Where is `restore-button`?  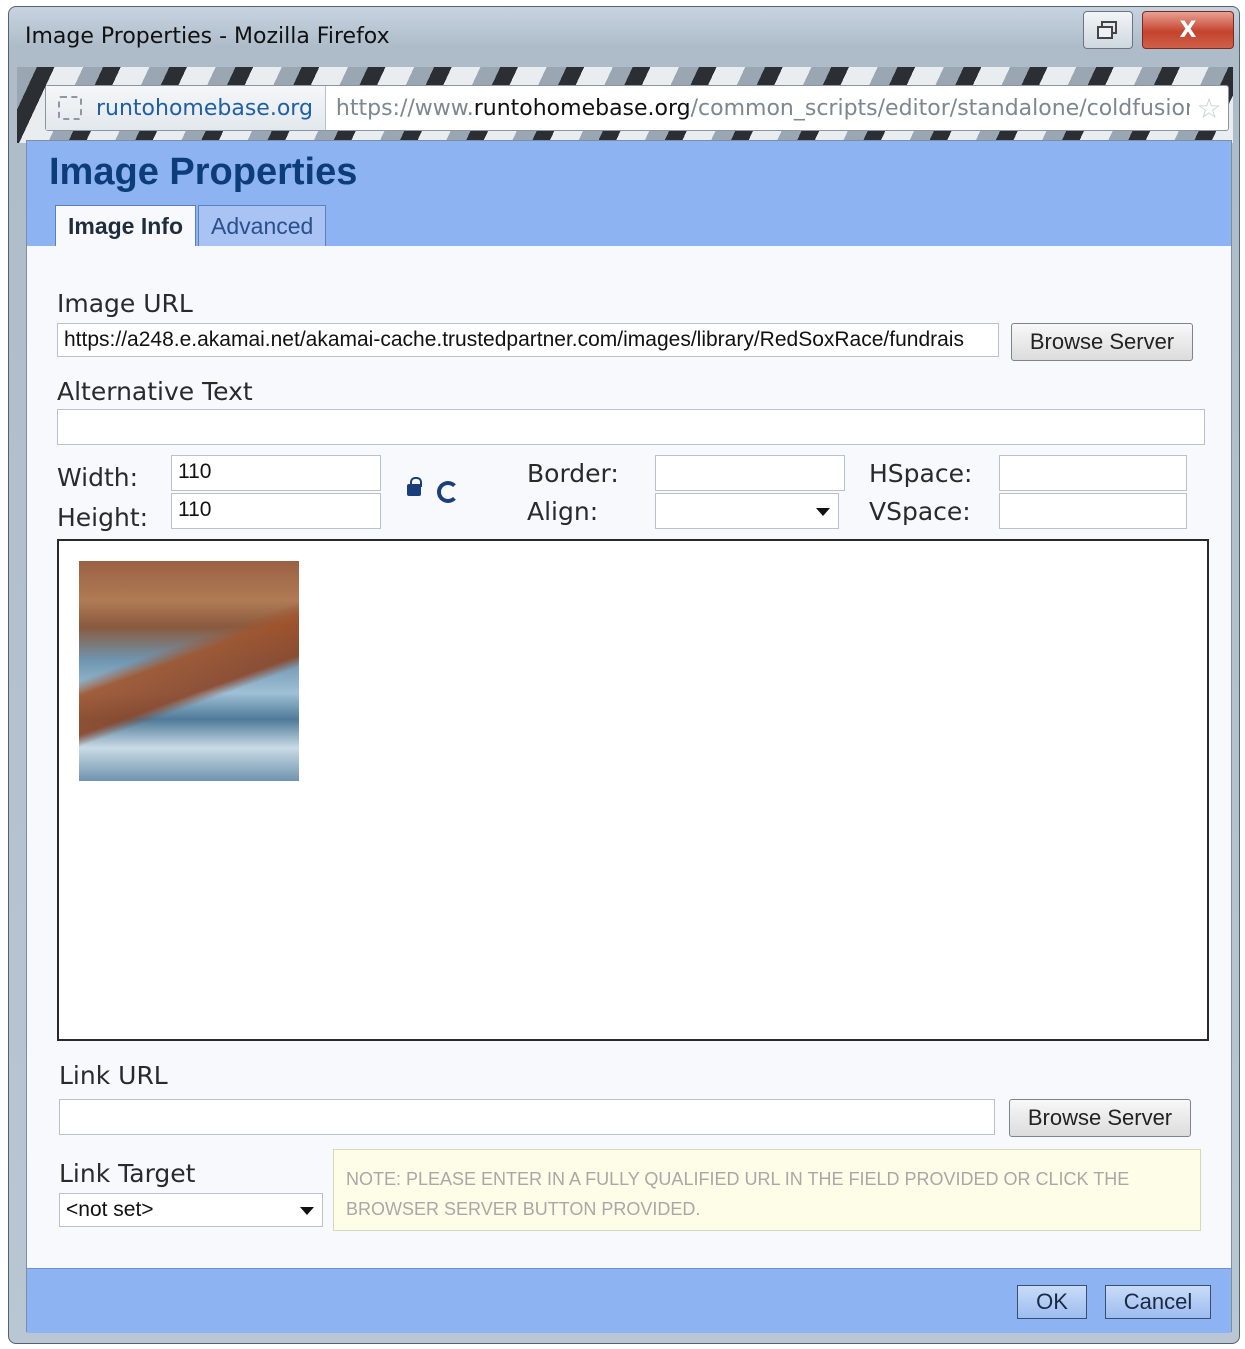 restore-button is located at coordinates (1108, 30).